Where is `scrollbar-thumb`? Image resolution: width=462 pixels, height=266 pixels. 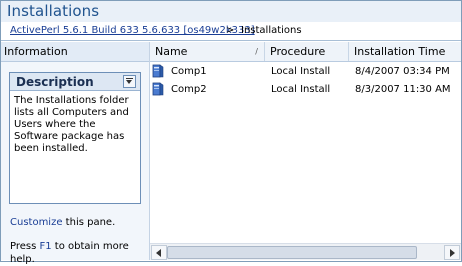
scrollbar-thumb is located at coordinates (292, 252).